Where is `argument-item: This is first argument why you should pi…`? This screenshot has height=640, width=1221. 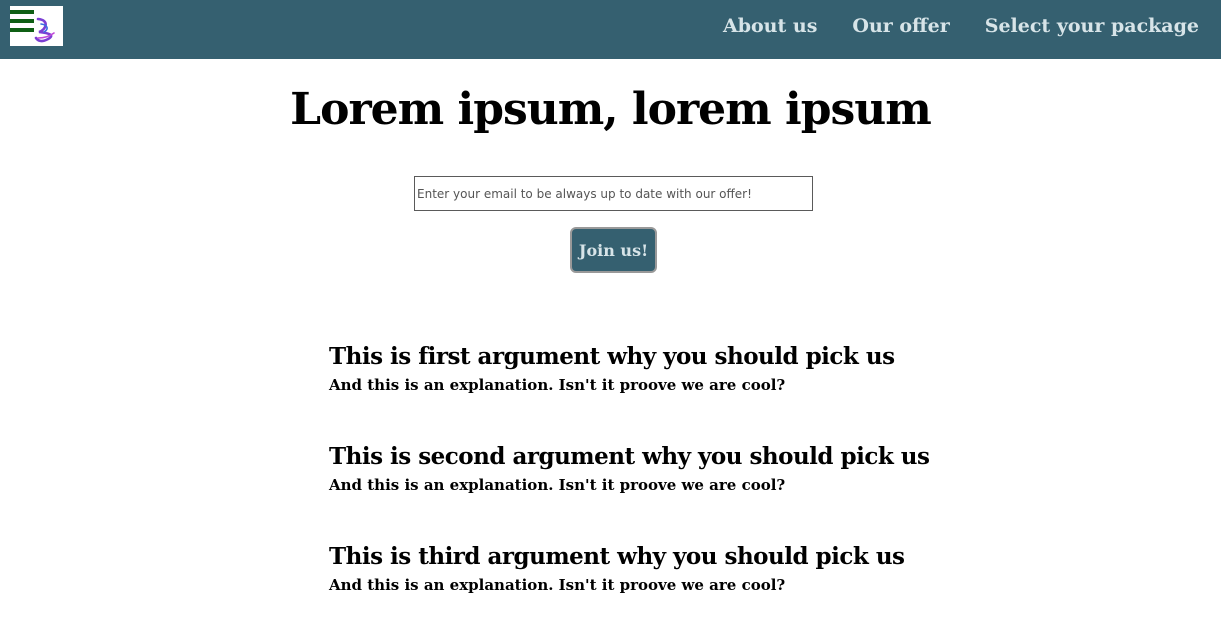 argument-item: This is first argument why you should pi… is located at coordinates (709, 390).